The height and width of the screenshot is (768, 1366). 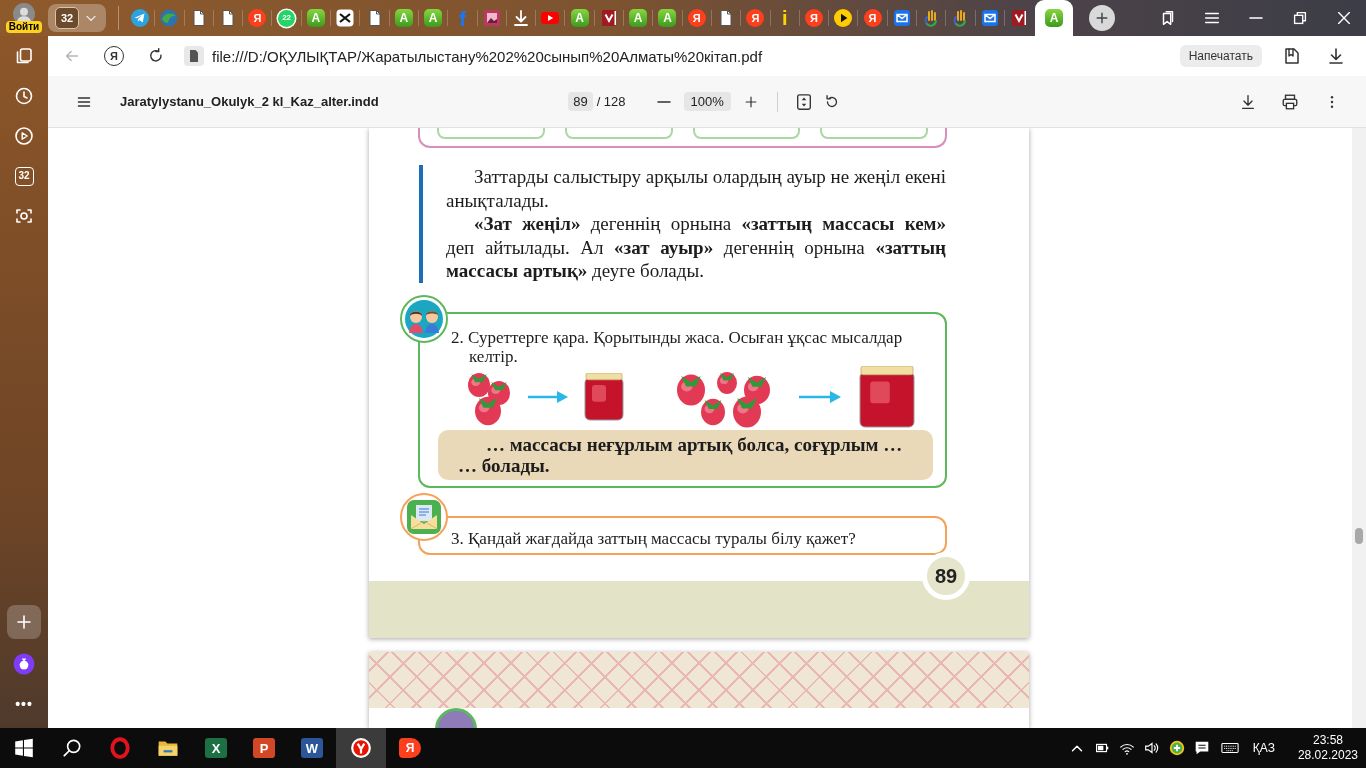 What do you see at coordinates (677, 346) in the screenshot?
I see `task-text: 2. Суреттерге қара. Қорытынды жаса. Осыған ұқсас мысалдар келтір.` at bounding box center [677, 346].